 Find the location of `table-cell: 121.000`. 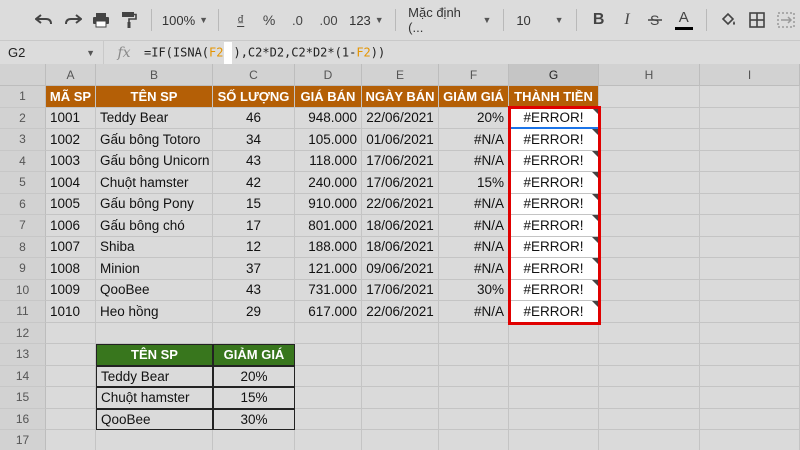

table-cell: 121.000 is located at coordinates (328, 269).